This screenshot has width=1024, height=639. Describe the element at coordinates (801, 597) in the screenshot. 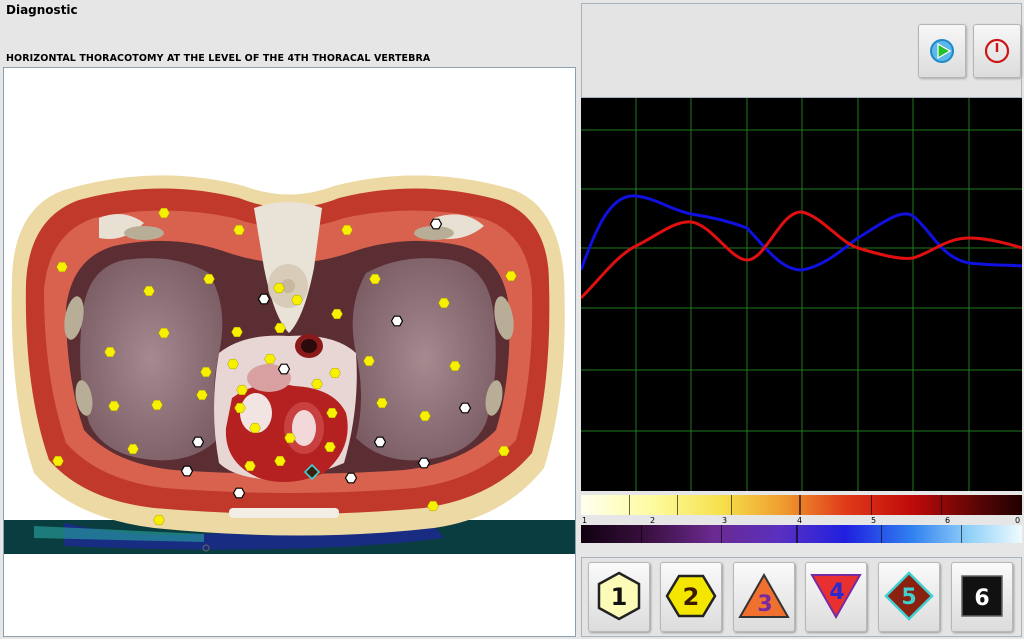

I see `marker-palette: 1 2 3 4 5 6` at that location.